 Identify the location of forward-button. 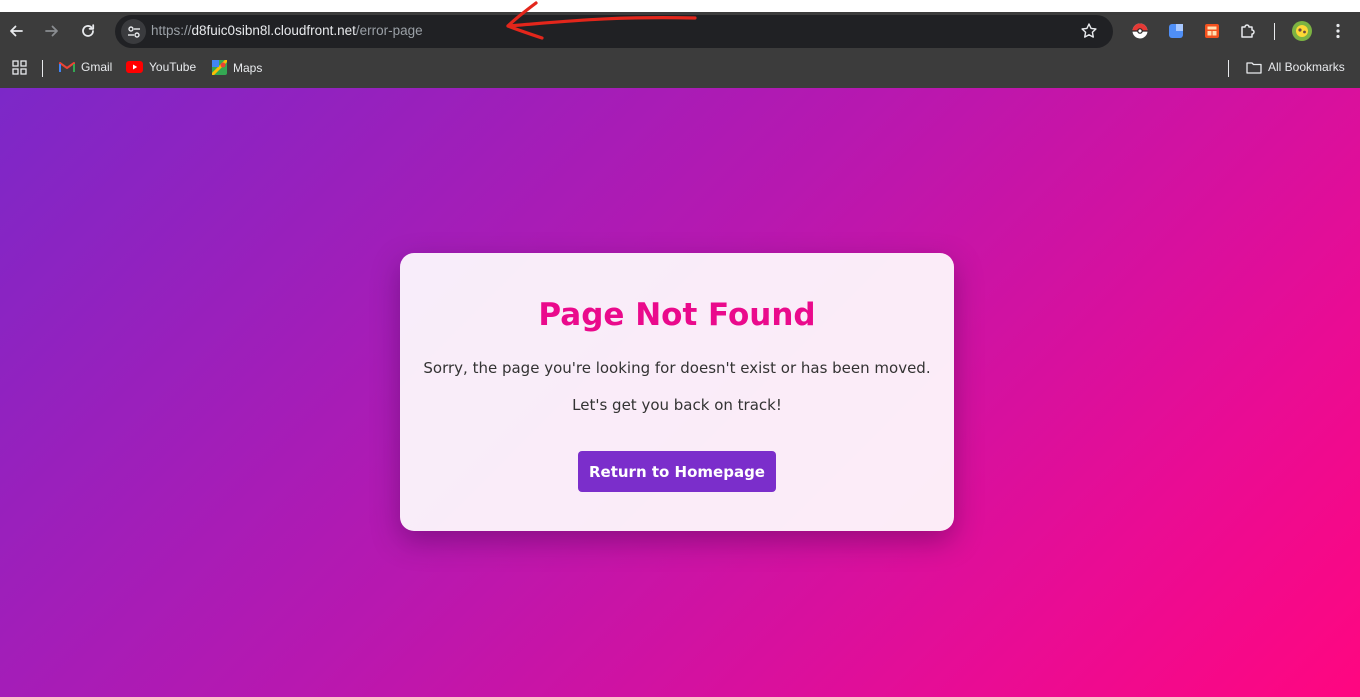
(52, 31).